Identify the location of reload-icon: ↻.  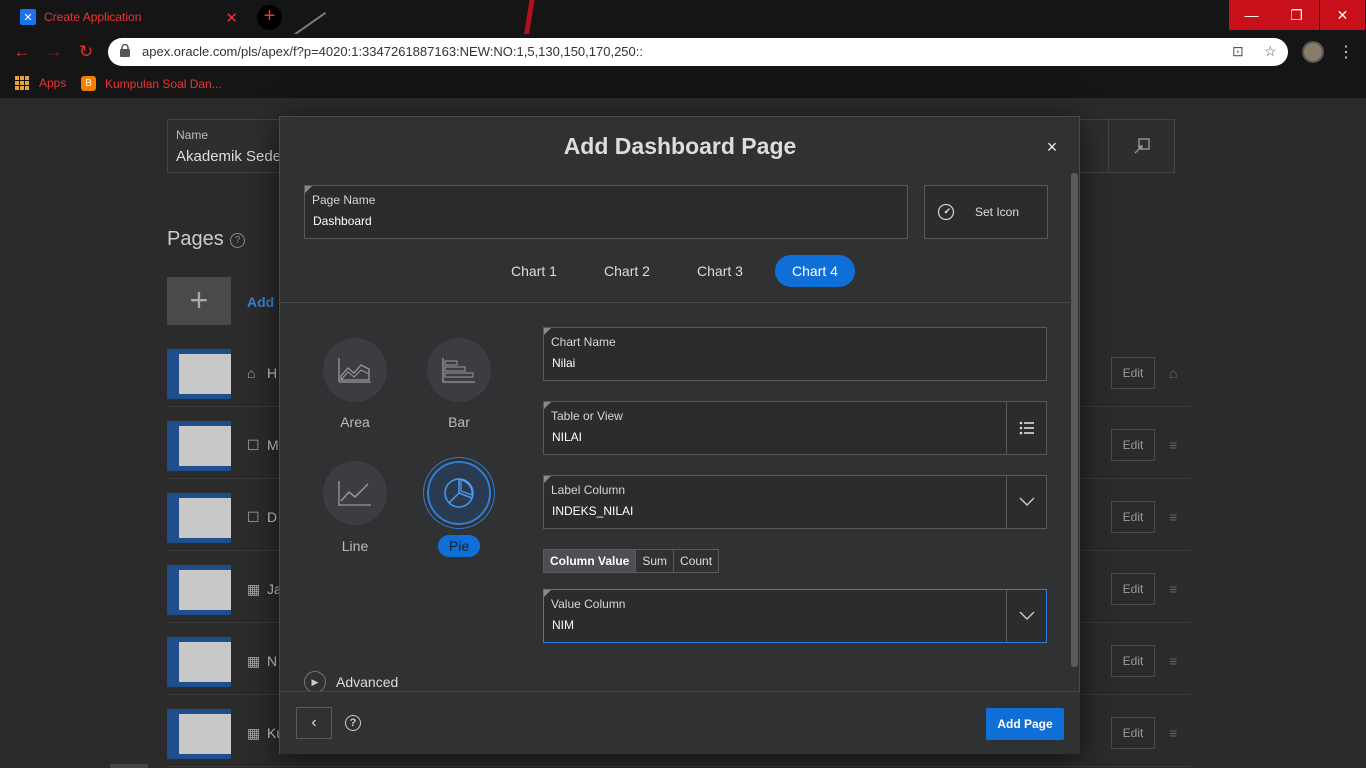
(86, 52).